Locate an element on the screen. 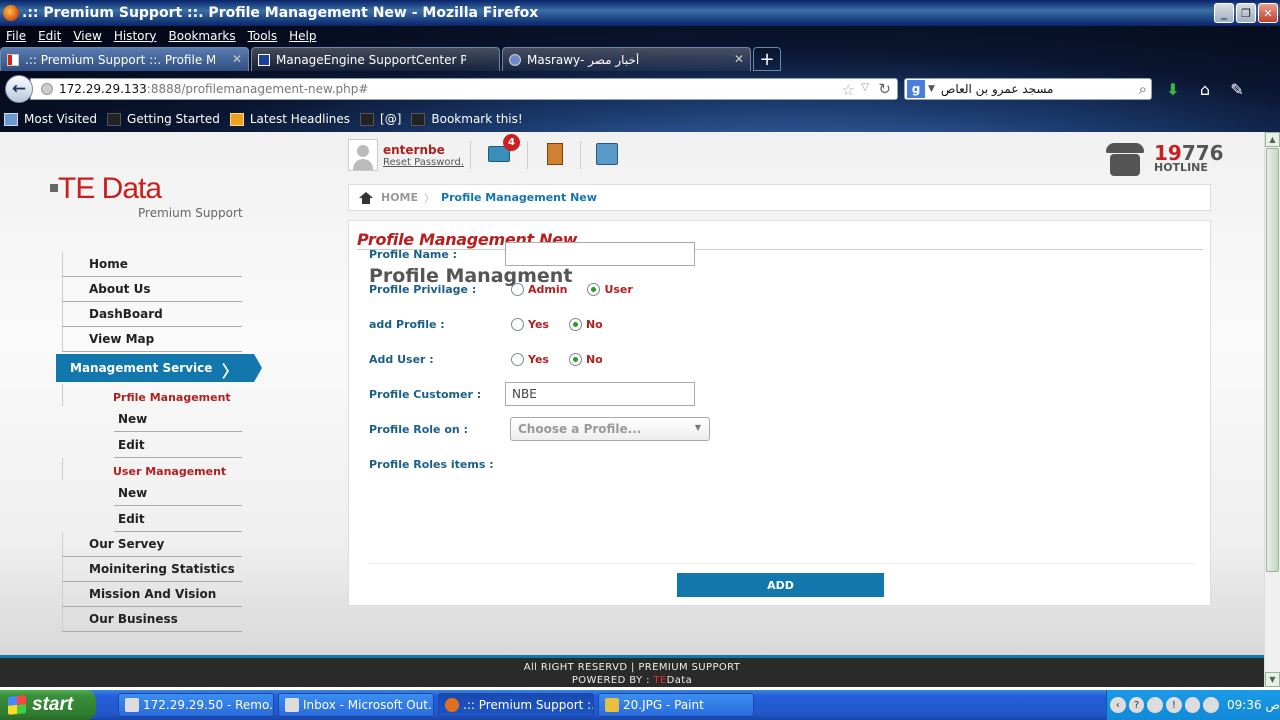 This screenshot has height=720, width=1280. bookmark-star-icon: ☆ is located at coordinates (848, 90).